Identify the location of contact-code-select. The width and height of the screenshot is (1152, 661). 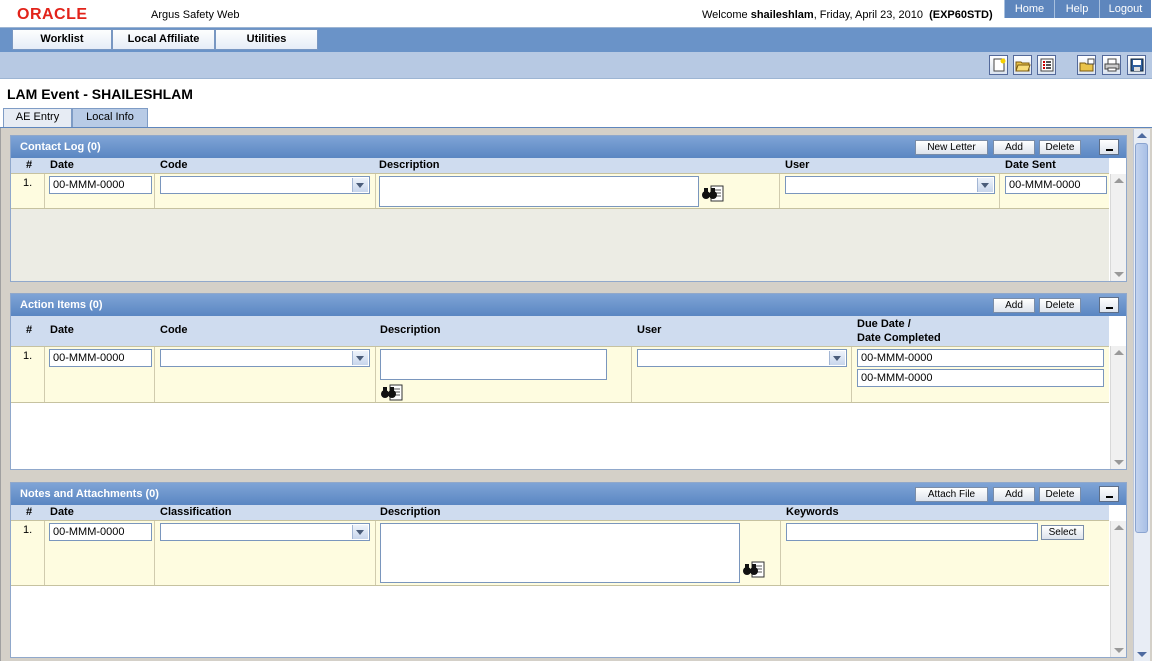
(265, 185).